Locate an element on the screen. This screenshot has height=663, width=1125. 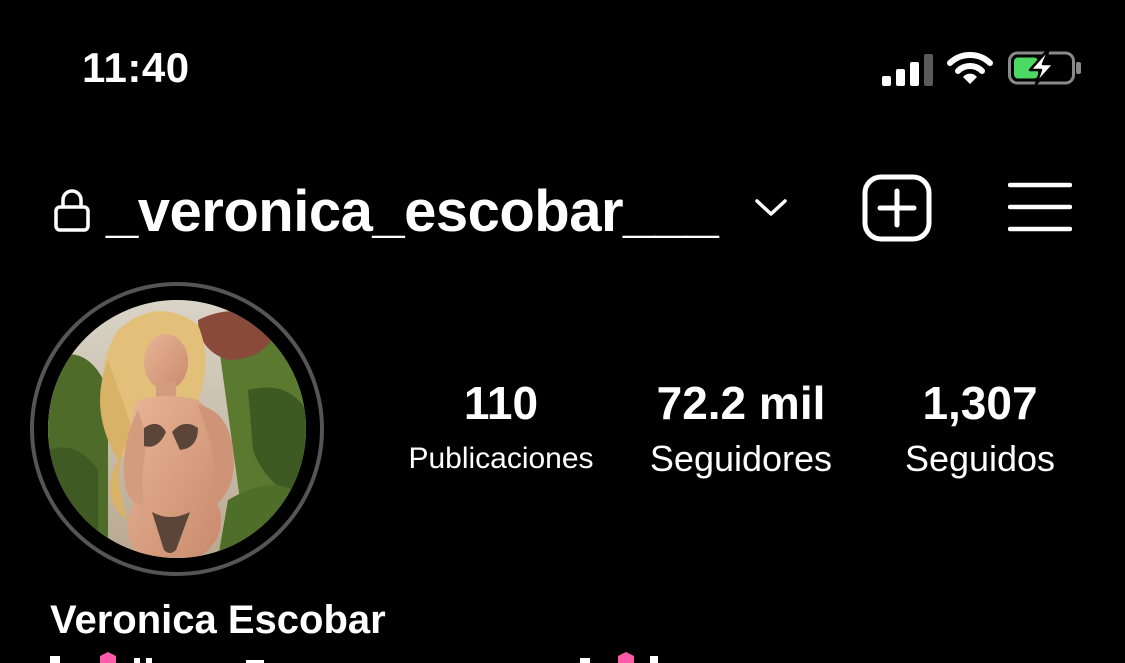
stat-following: 1,307 Seguidos is located at coordinates (980, 429).